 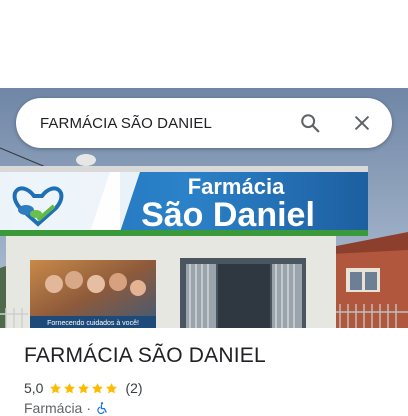 What do you see at coordinates (133, 388) in the screenshot?
I see `review-count: (2)` at bounding box center [133, 388].